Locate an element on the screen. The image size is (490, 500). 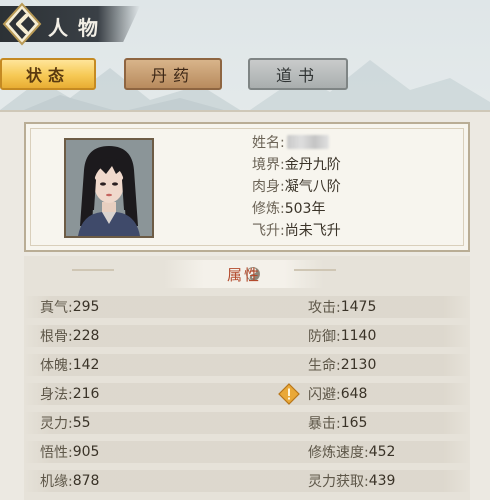
attr-value: 1475 is located at coordinates (358, 307).